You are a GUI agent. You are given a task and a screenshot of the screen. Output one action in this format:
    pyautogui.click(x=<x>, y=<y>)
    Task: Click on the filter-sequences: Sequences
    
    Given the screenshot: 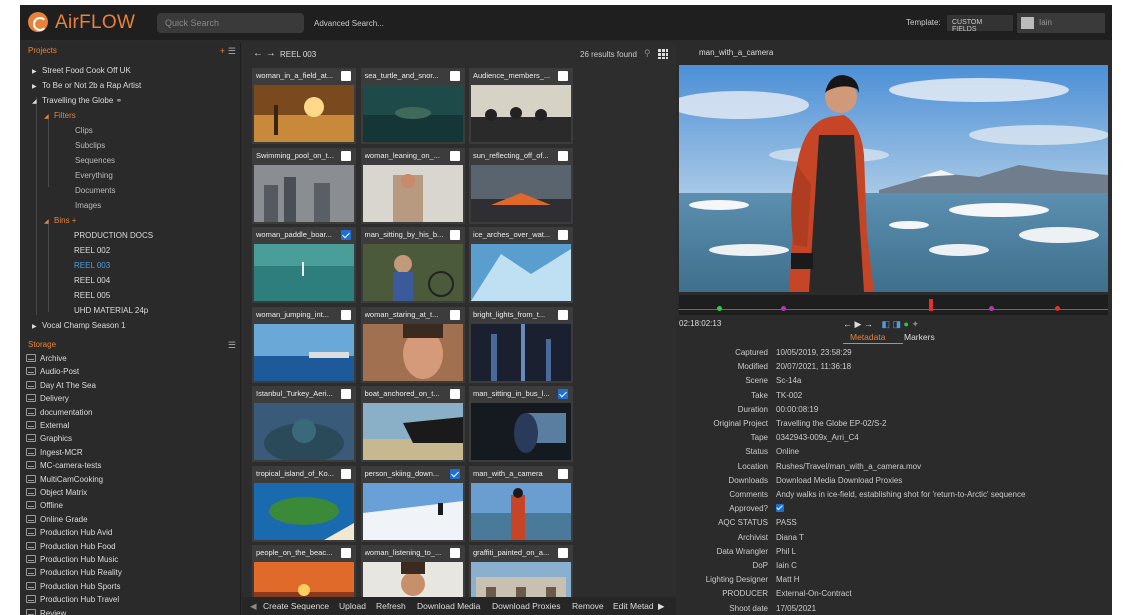 What is the action you would take?
    pyautogui.click(x=95, y=160)
    